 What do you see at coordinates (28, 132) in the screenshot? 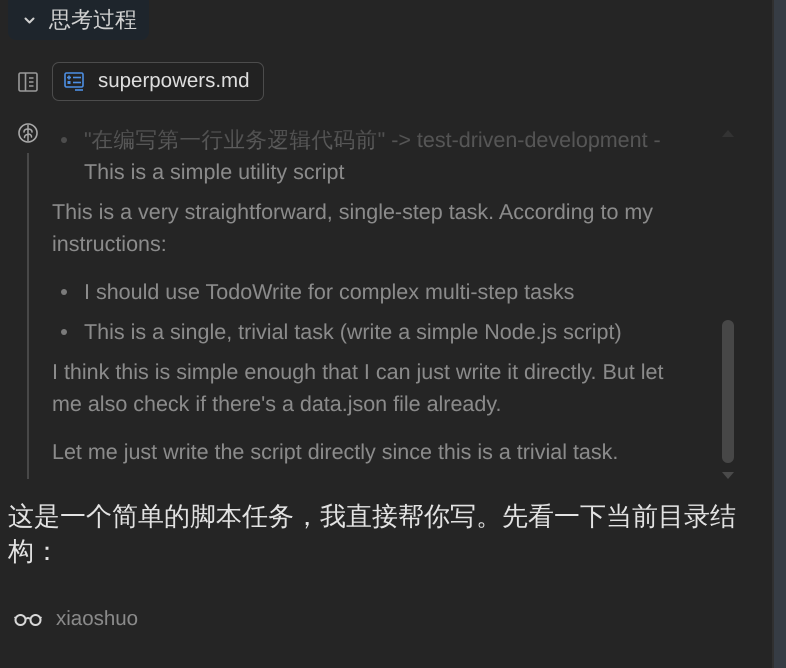
I see `brain-icon` at bounding box center [28, 132].